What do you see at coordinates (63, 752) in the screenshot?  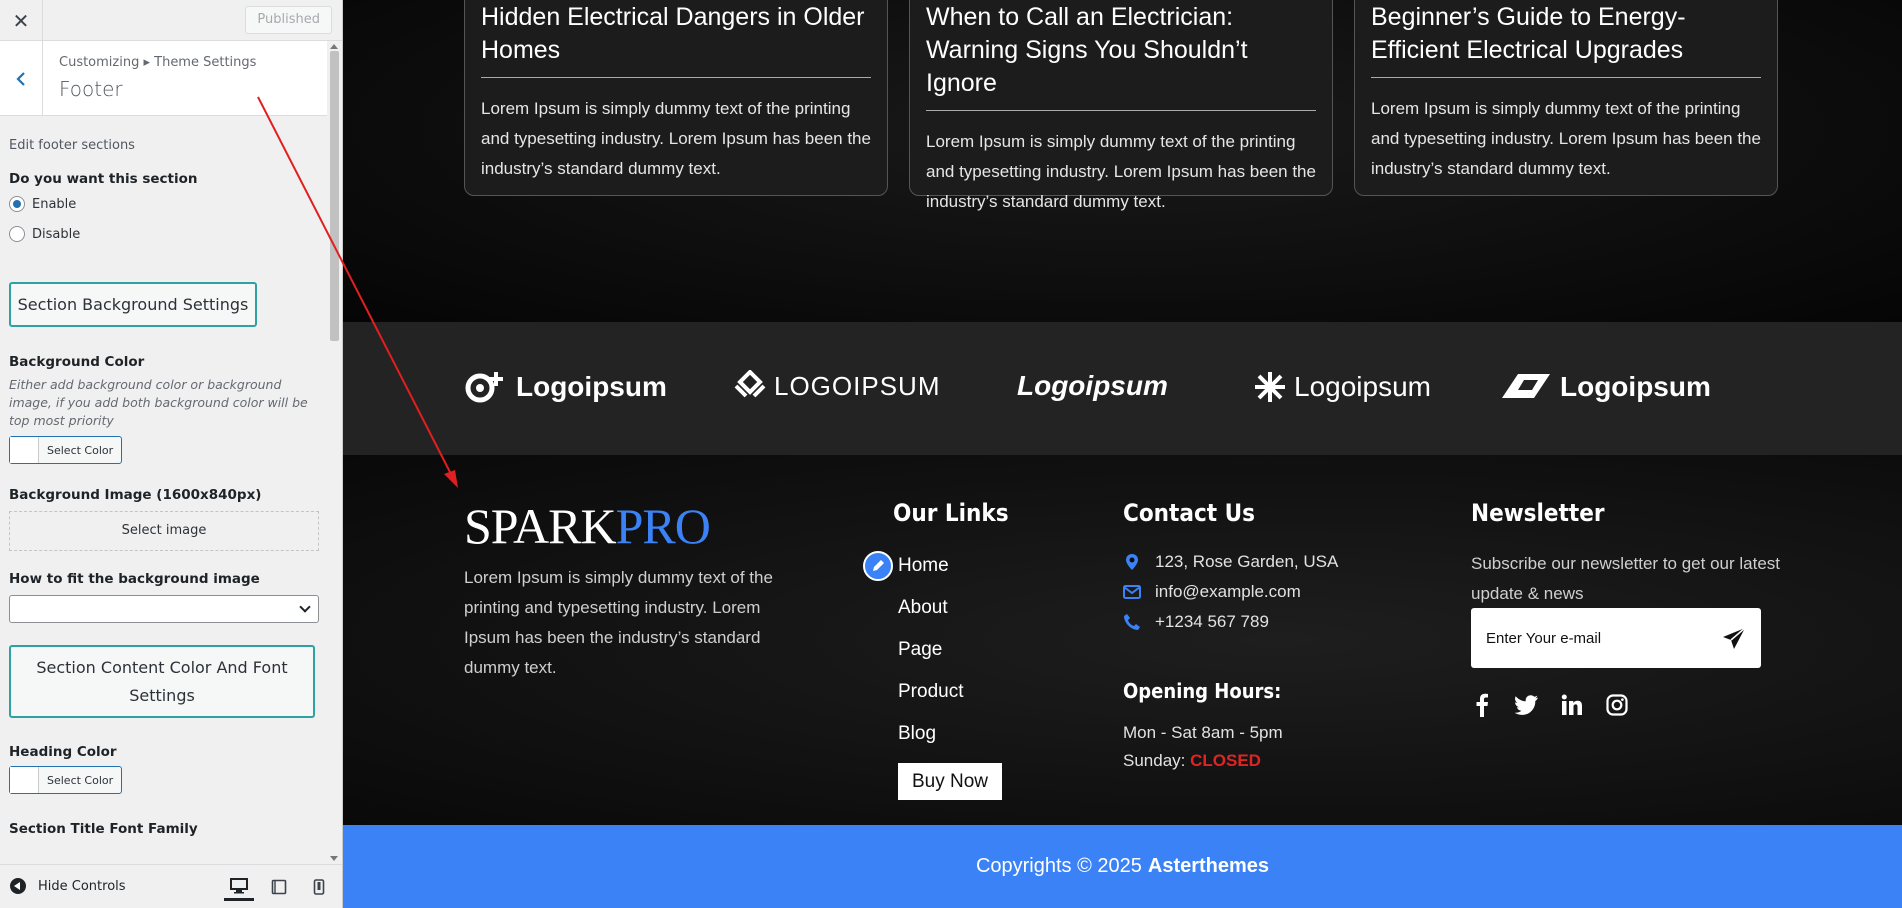 I see `heading-color-label: Heading Color` at bounding box center [63, 752].